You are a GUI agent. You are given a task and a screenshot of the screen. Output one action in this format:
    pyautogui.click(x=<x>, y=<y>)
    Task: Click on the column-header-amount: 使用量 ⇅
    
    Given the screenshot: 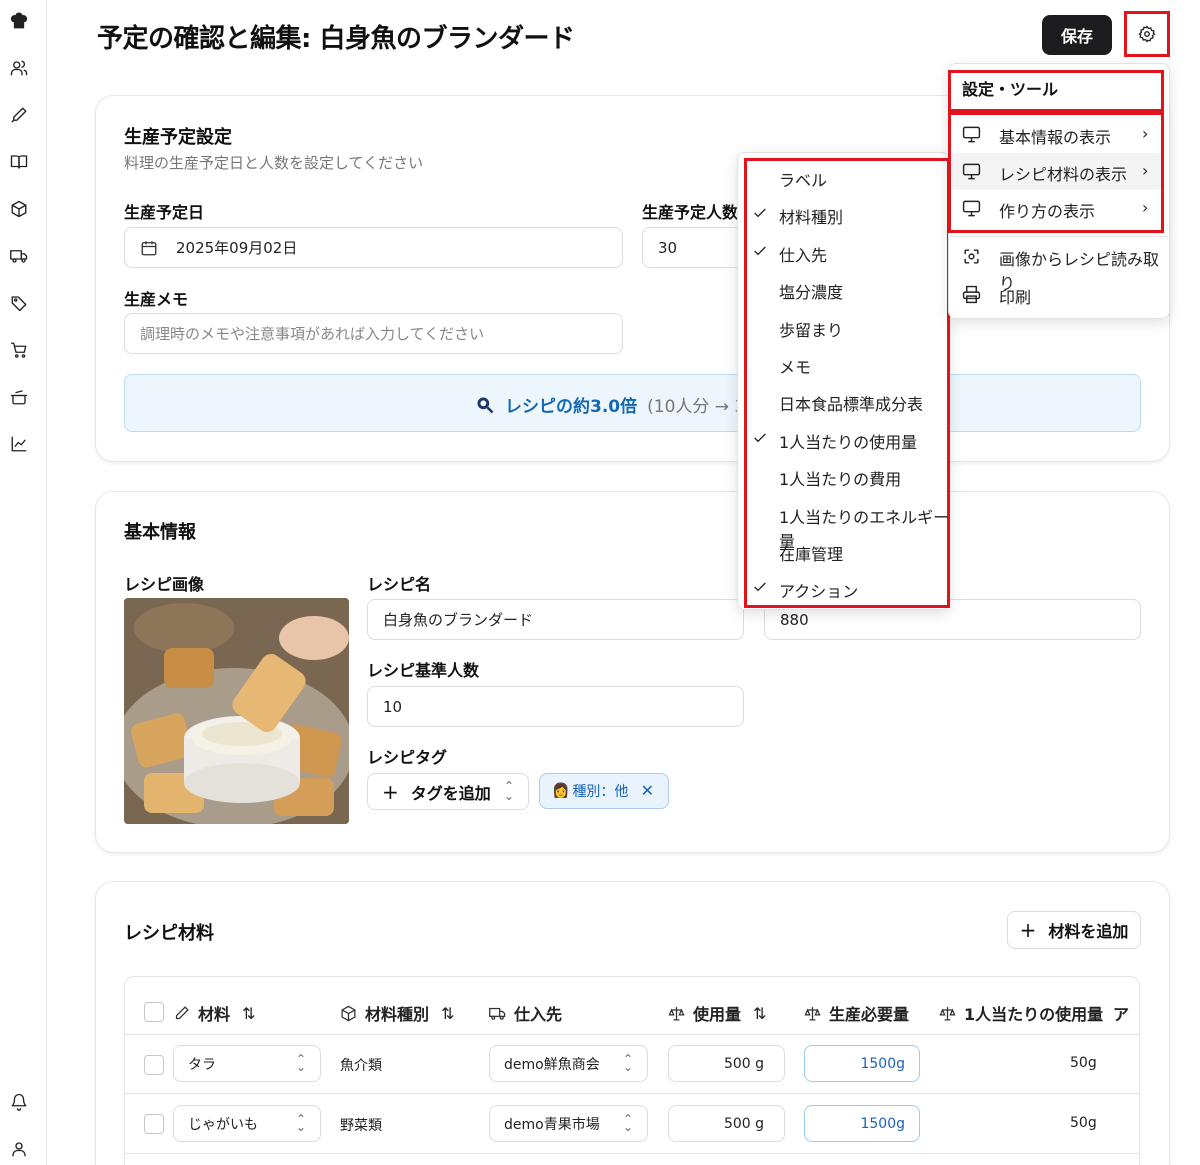 What is the action you would take?
    pyautogui.click(x=717, y=1013)
    